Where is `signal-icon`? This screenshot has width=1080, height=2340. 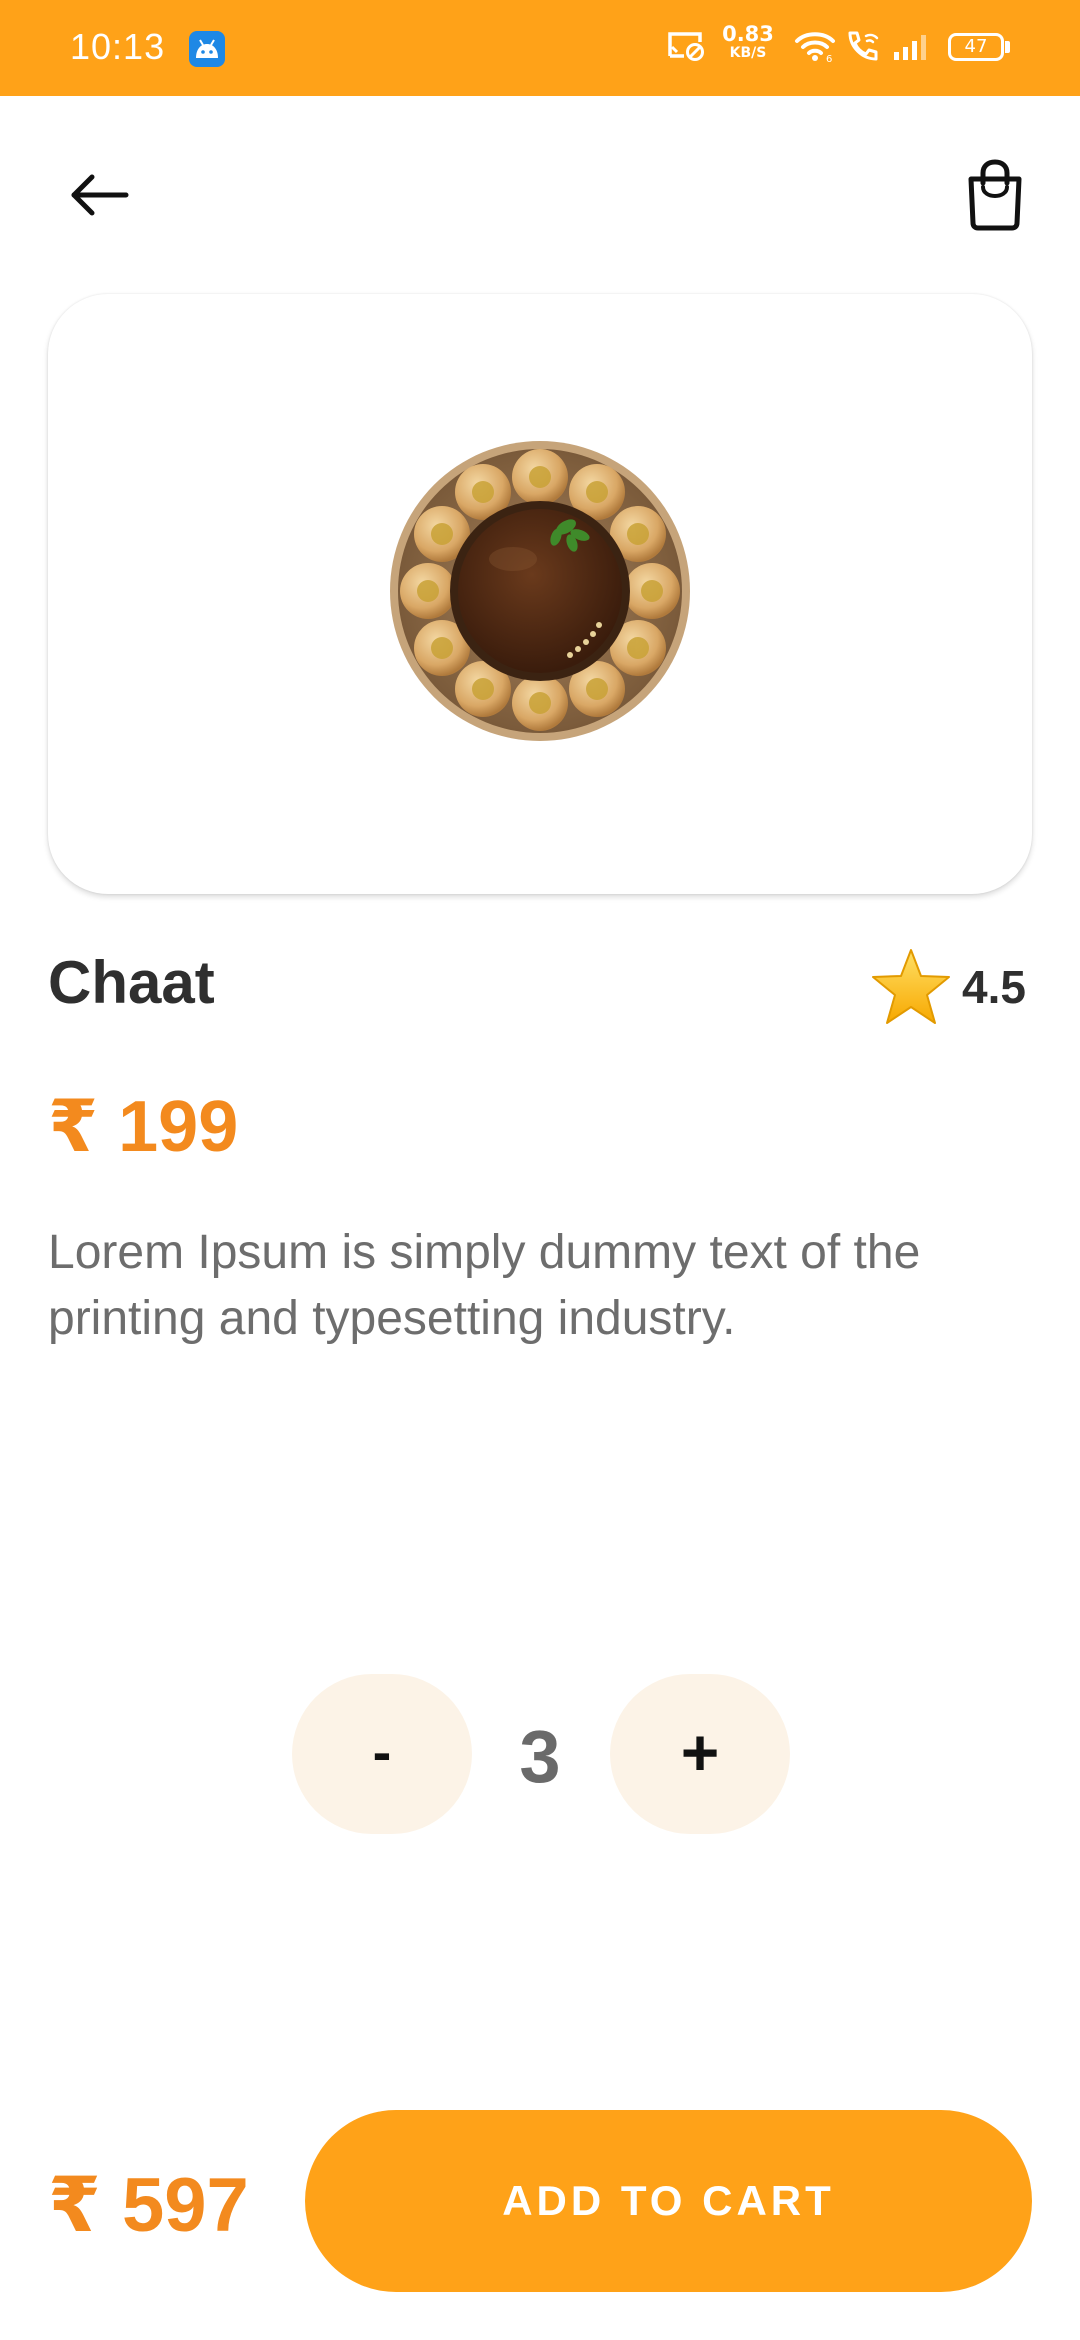
signal-icon is located at coordinates (910, 47).